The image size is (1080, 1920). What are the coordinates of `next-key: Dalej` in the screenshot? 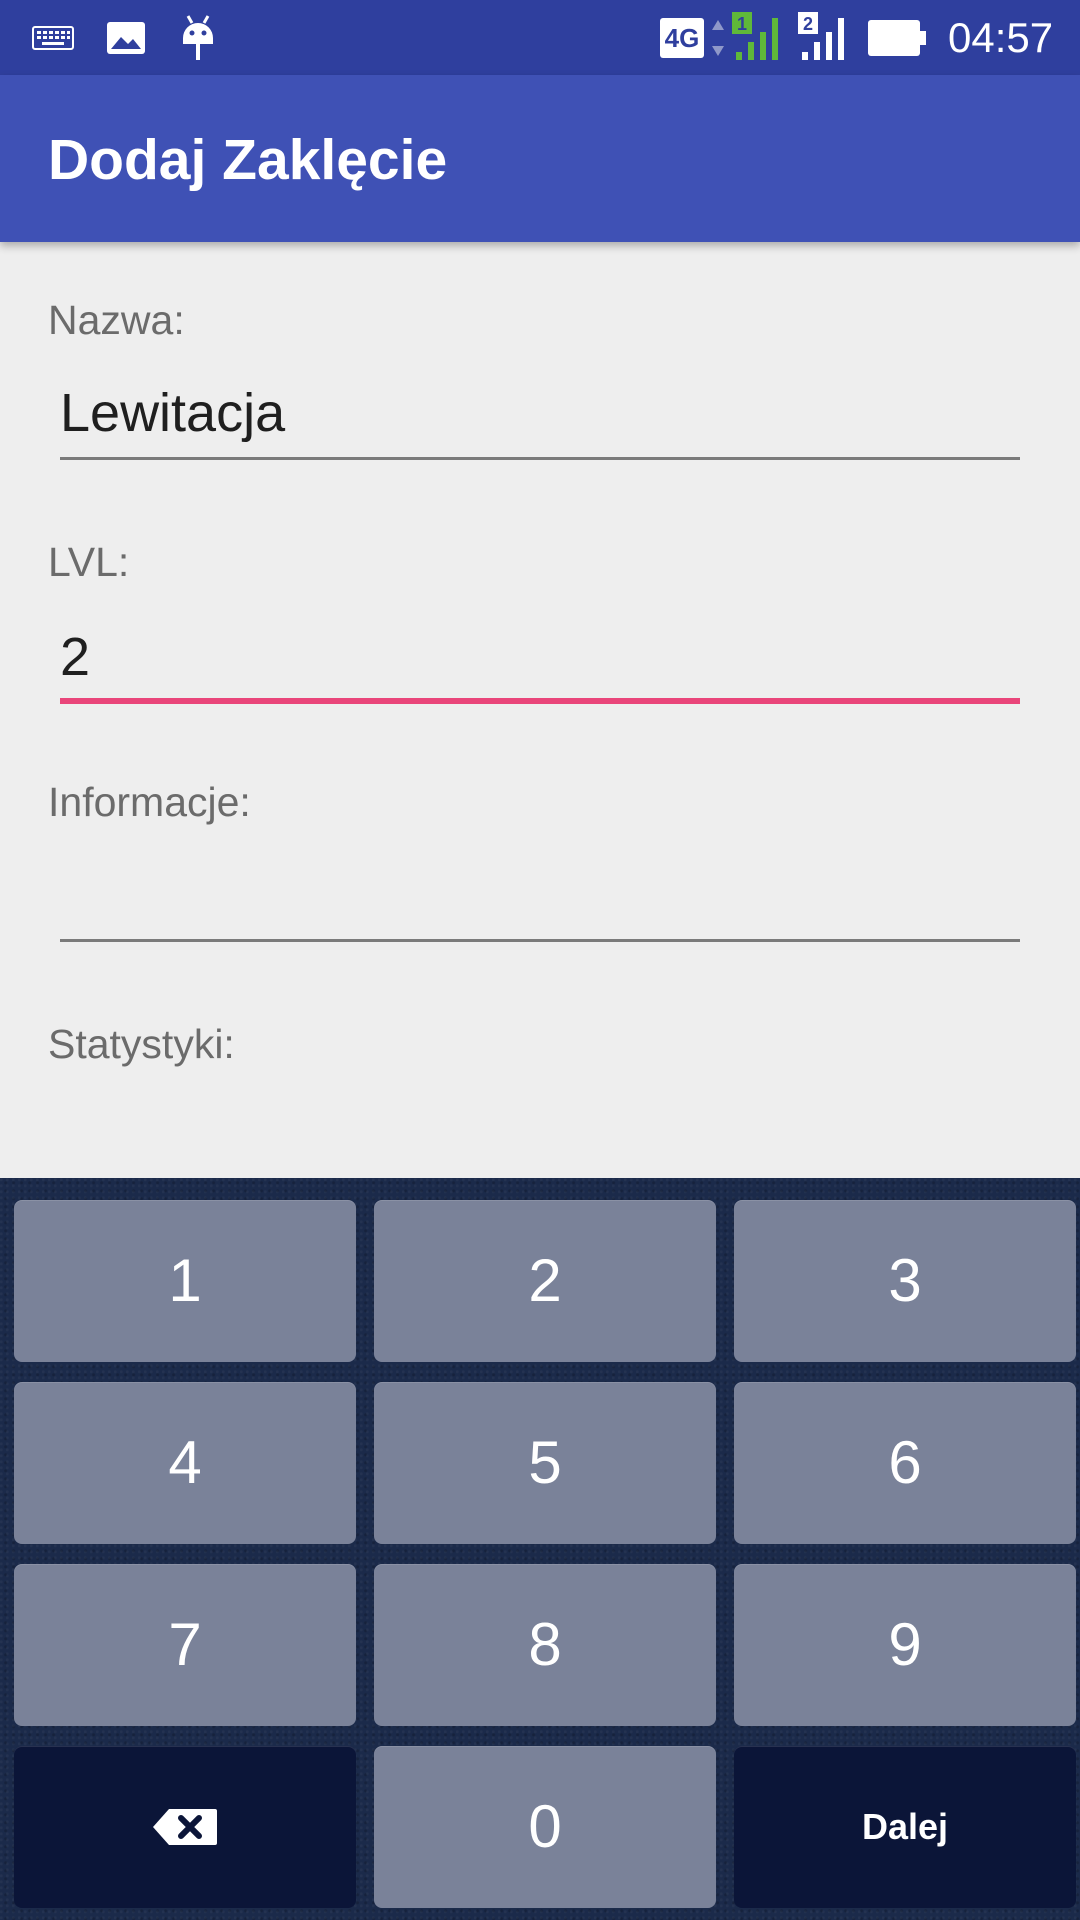 It's located at (905, 1827).